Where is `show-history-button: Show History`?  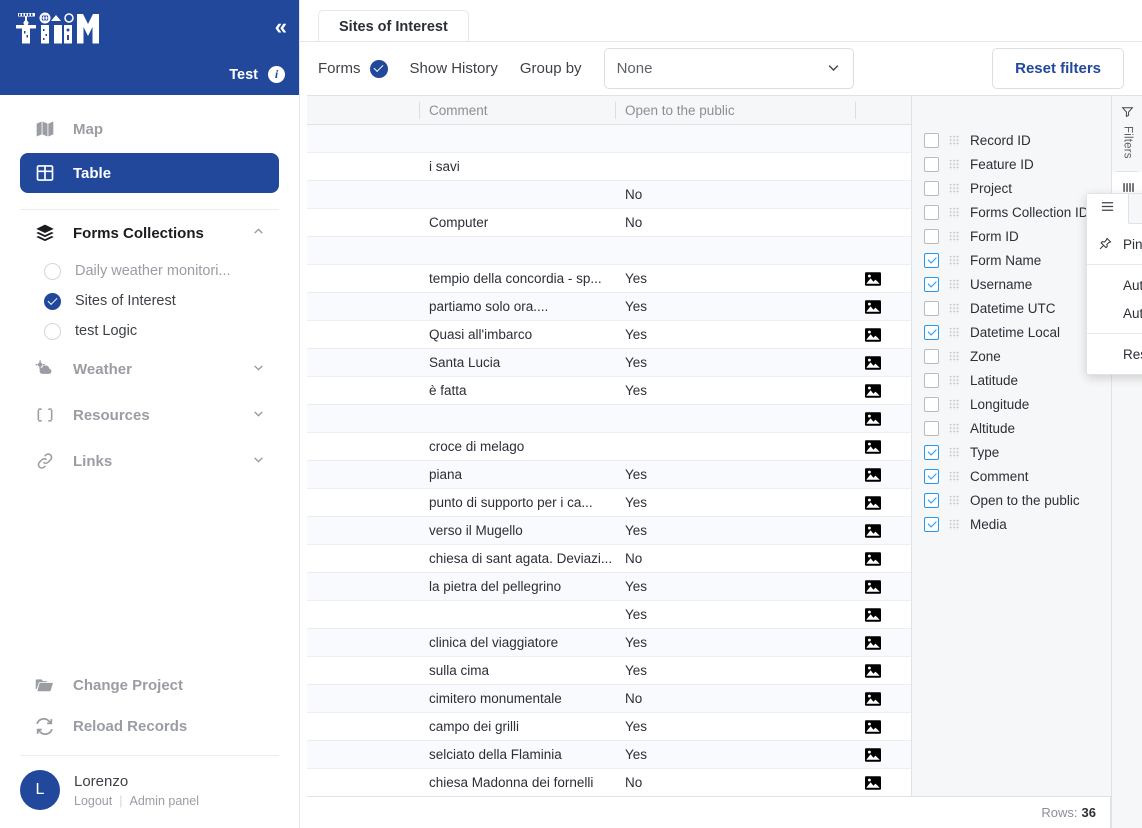
show-history-button: Show History is located at coordinates (454, 68).